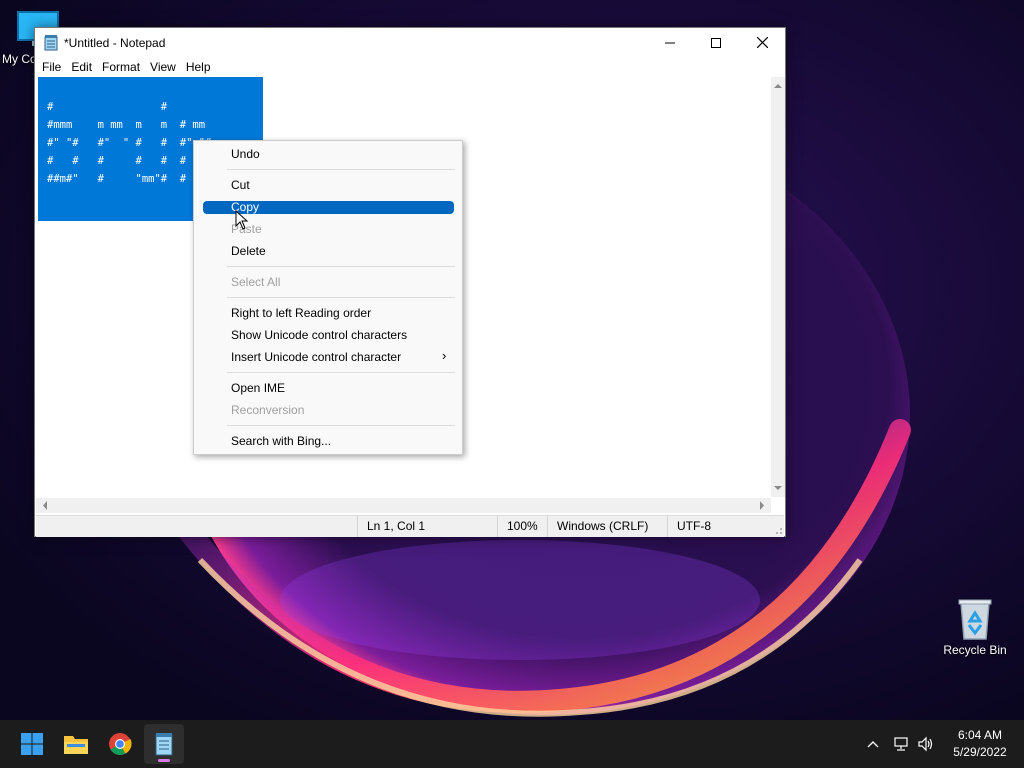 The height and width of the screenshot is (768, 1024). Describe the element at coordinates (427, 526) in the screenshot. I see `status-position: Ln 1, Col 1` at that location.